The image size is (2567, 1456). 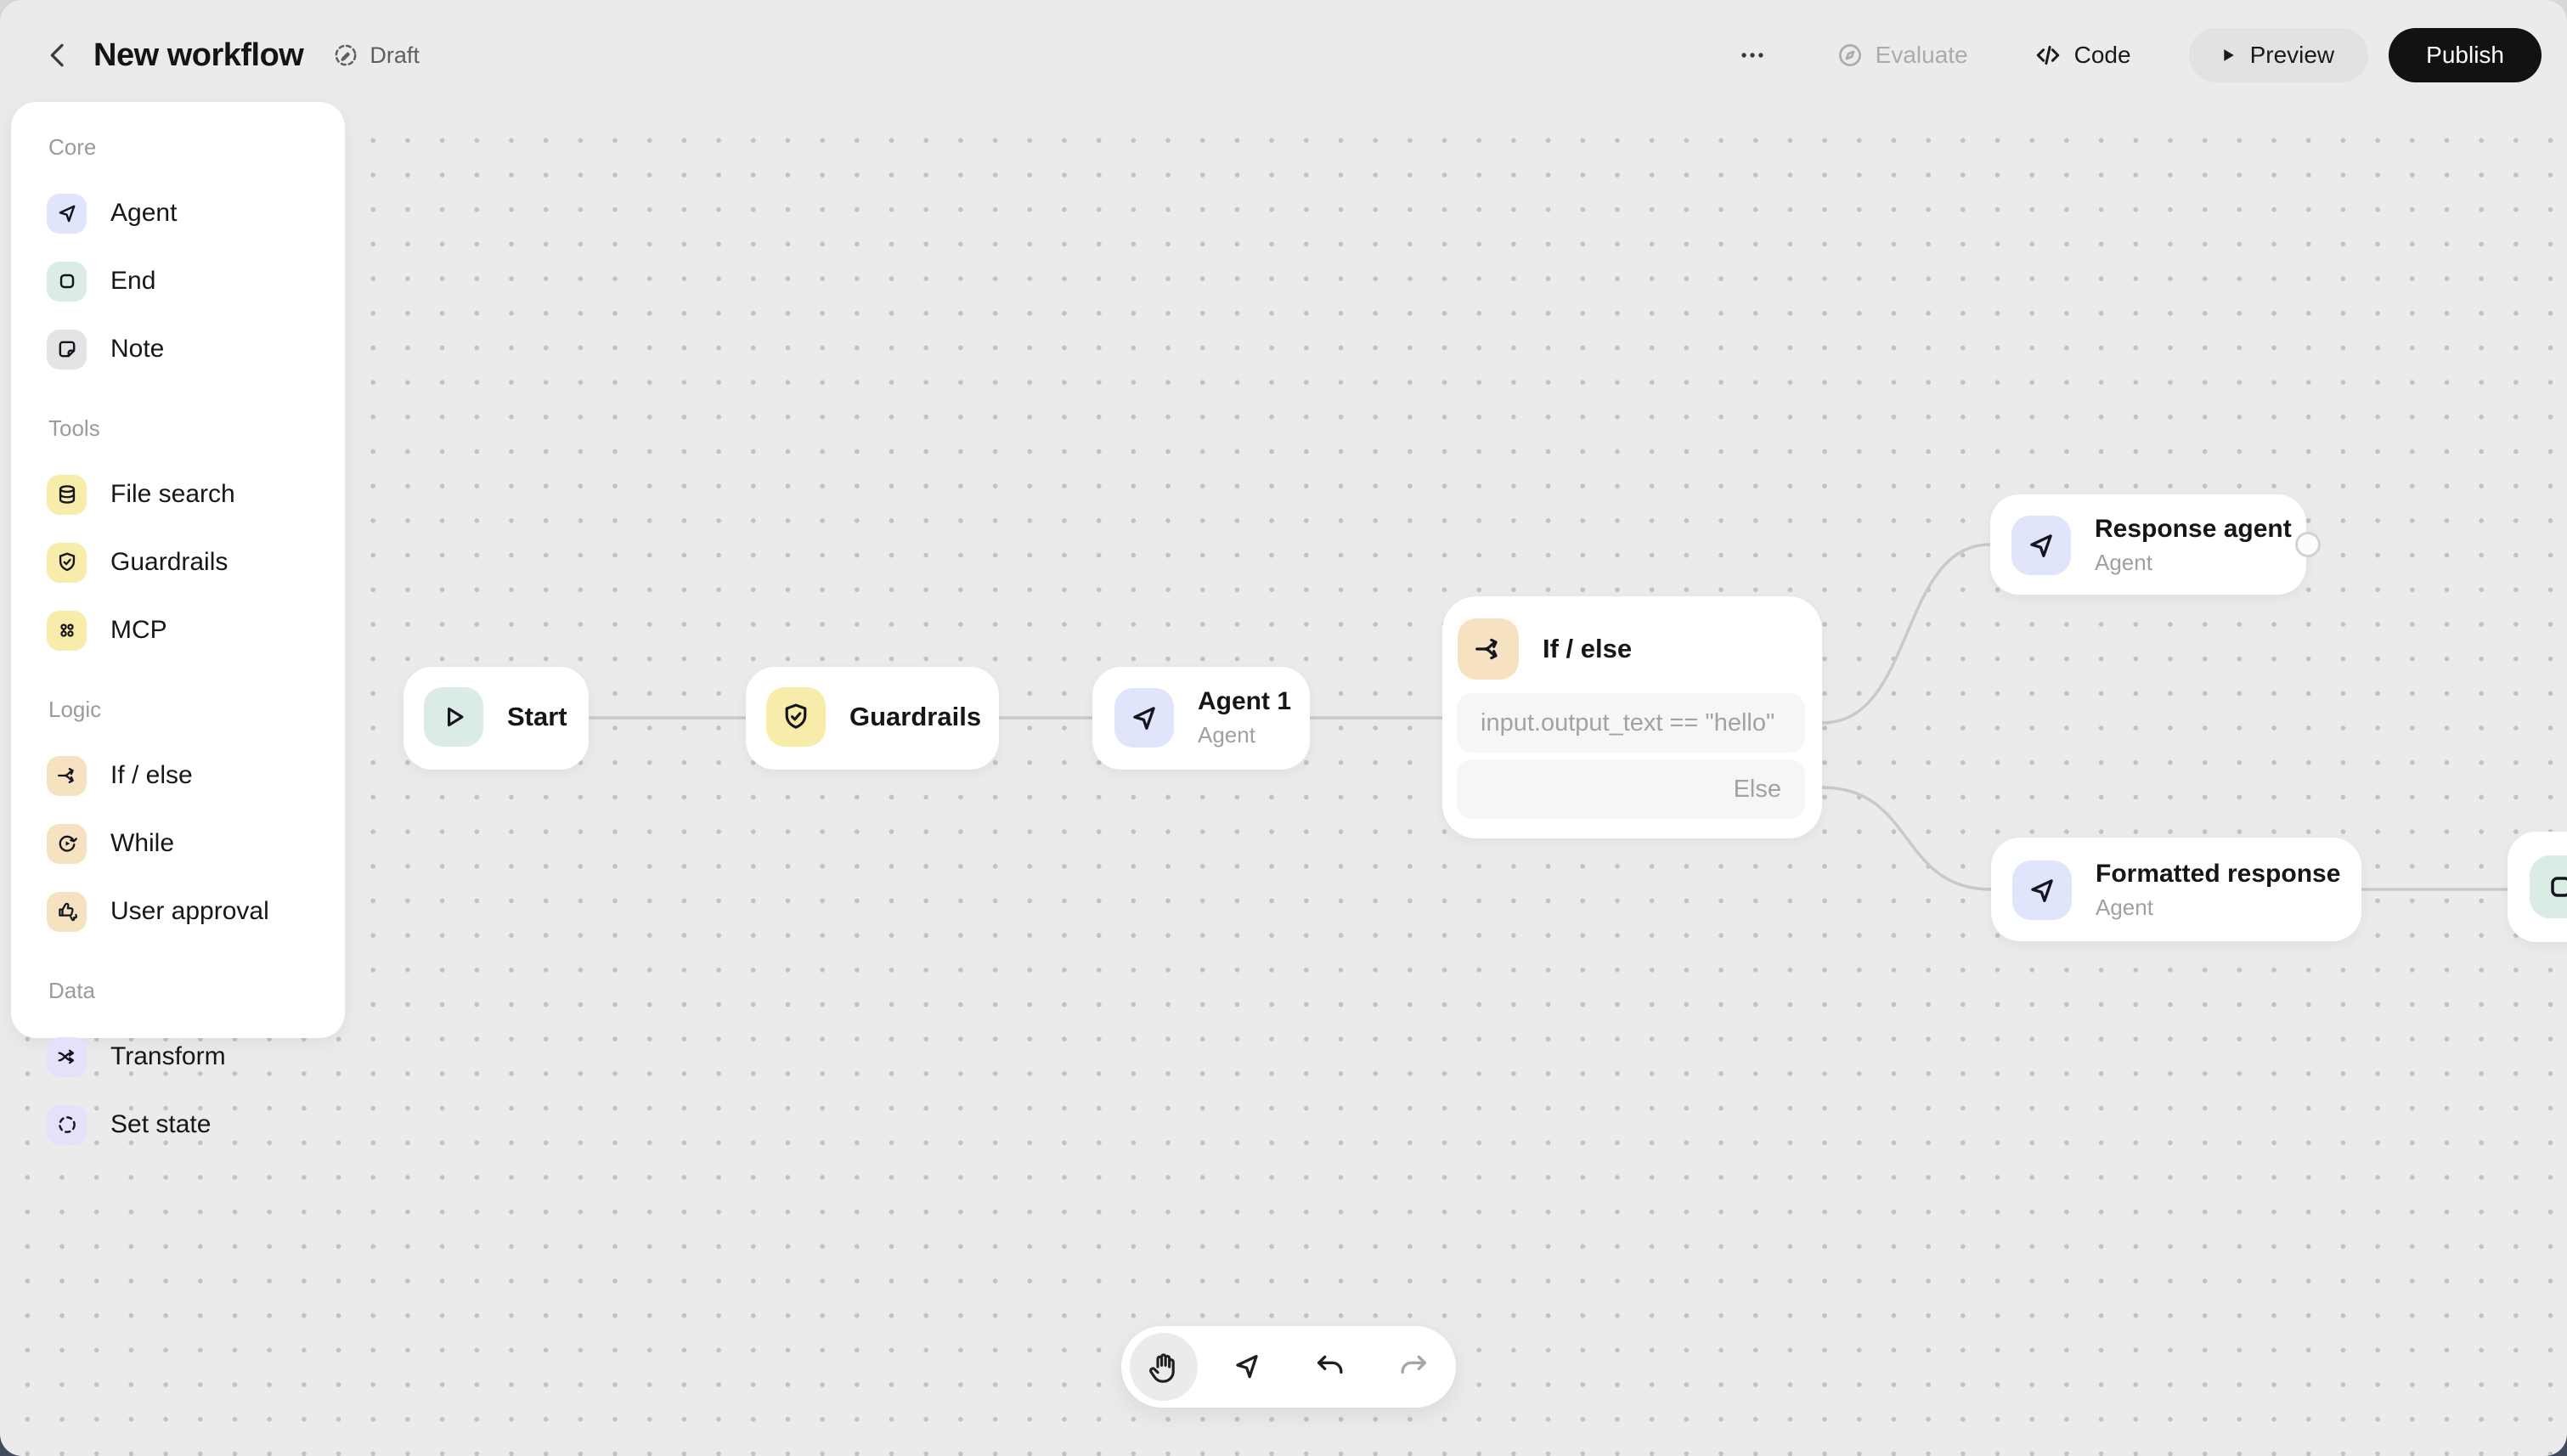 I want to click on select-tool-button, so click(x=1247, y=1367).